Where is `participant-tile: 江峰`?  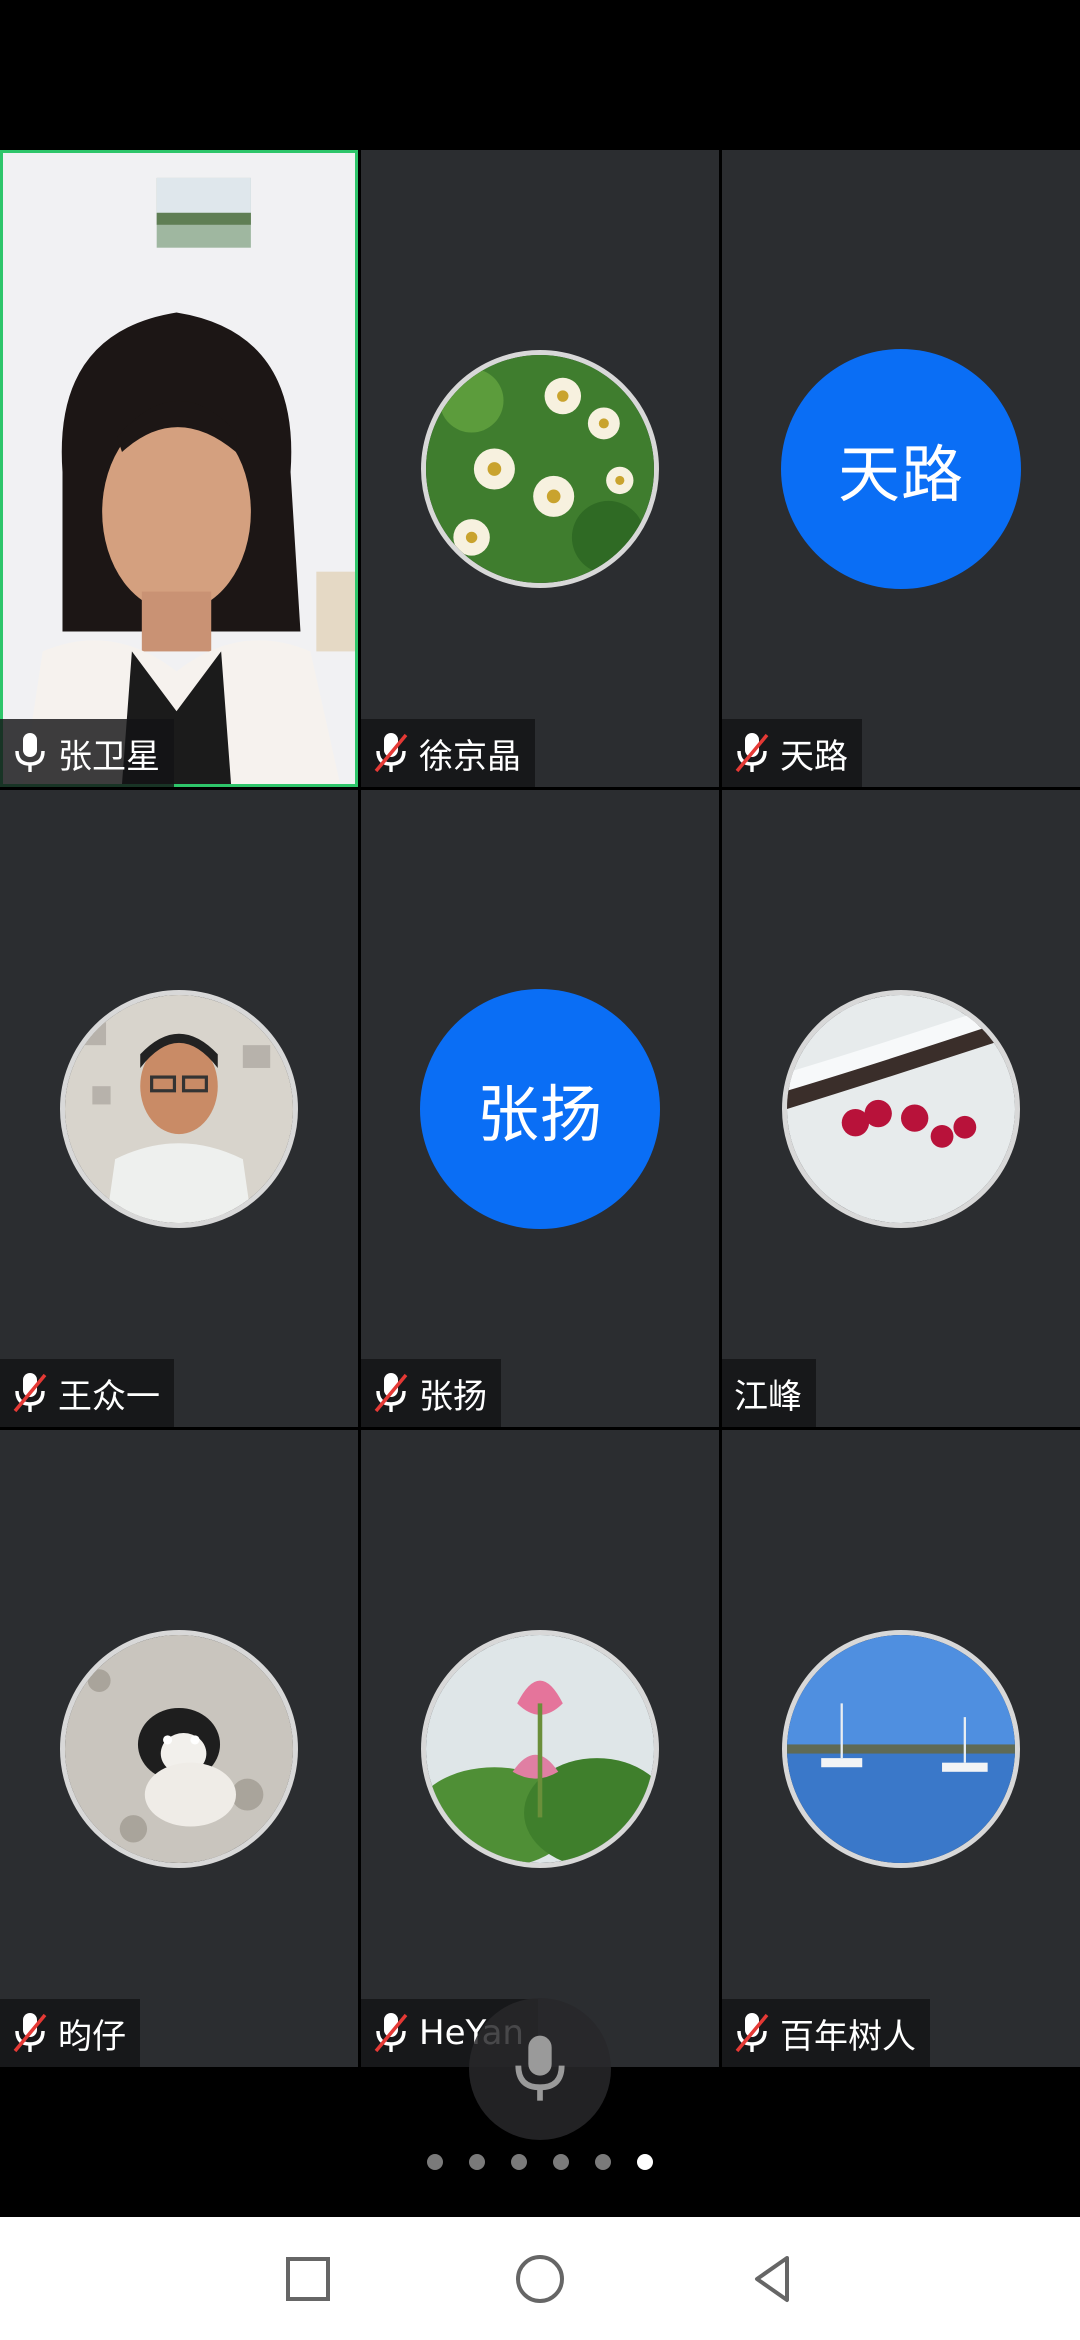 participant-tile: 江峰 is located at coordinates (901, 1108).